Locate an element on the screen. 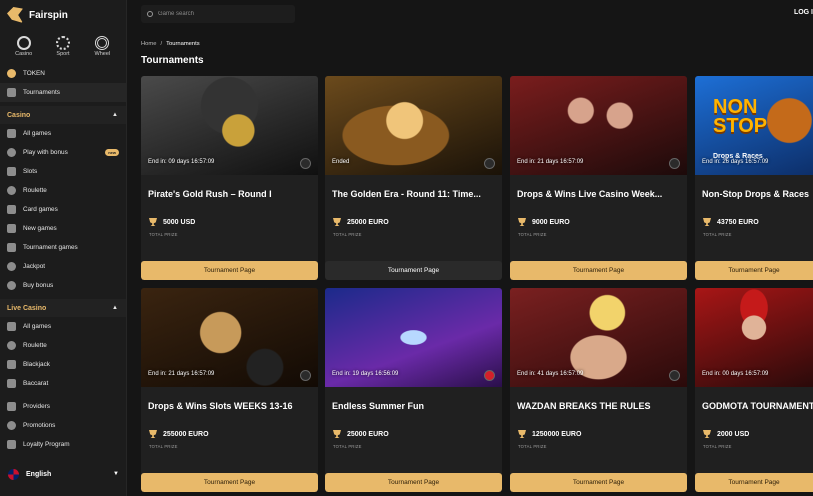 This screenshot has height=496, width=813. sidebar-item-label: New games is located at coordinates (40, 228).